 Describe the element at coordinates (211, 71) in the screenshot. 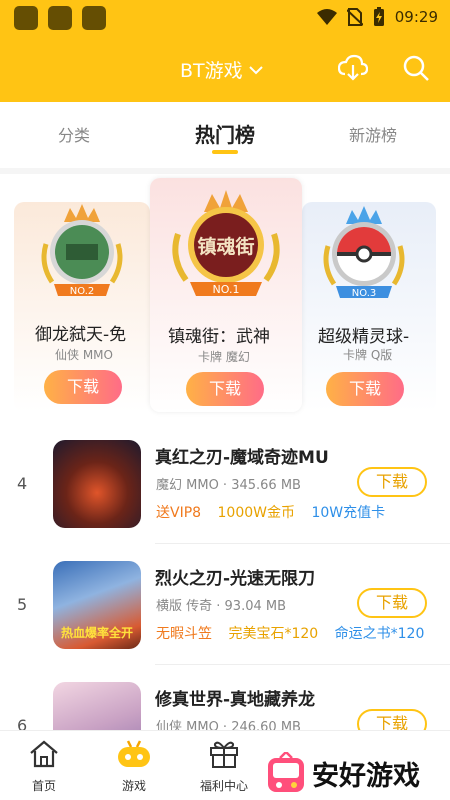

I see `page-title: BT游戏` at that location.